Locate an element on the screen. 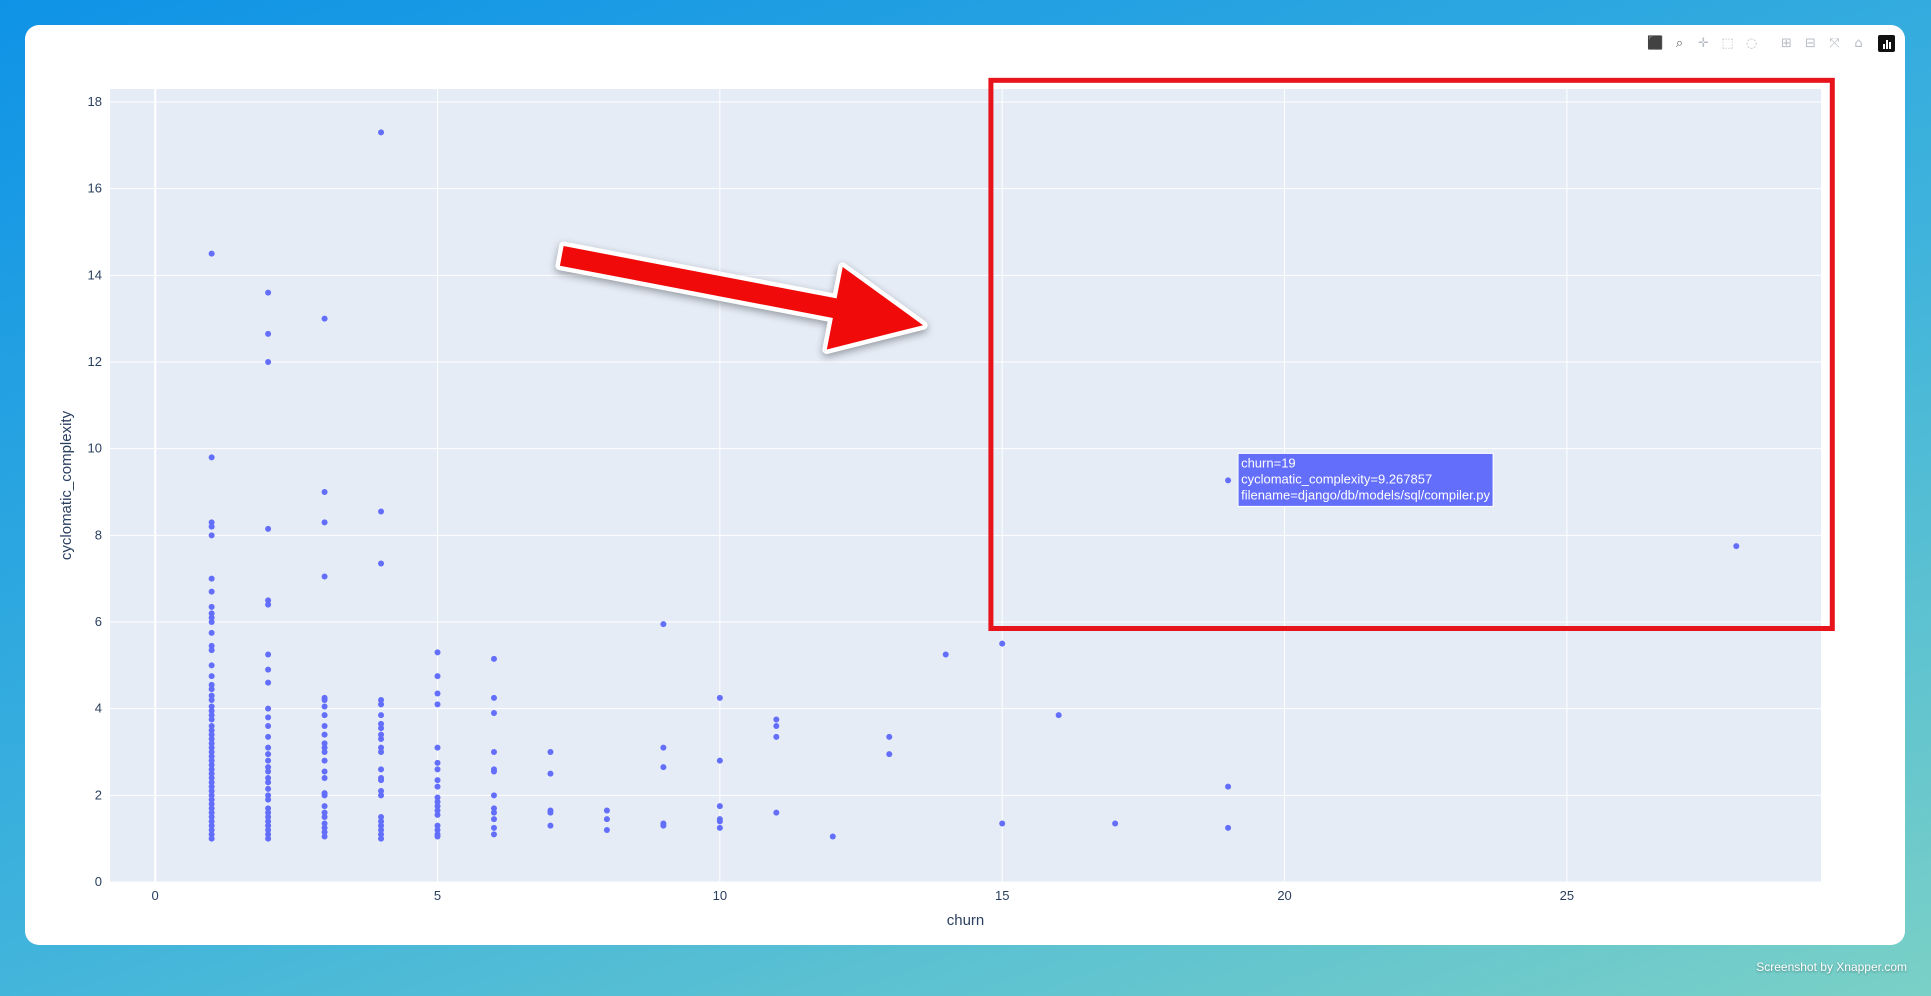 The height and width of the screenshot is (996, 1931). y-tick-label: 14 is located at coordinates (95, 274).